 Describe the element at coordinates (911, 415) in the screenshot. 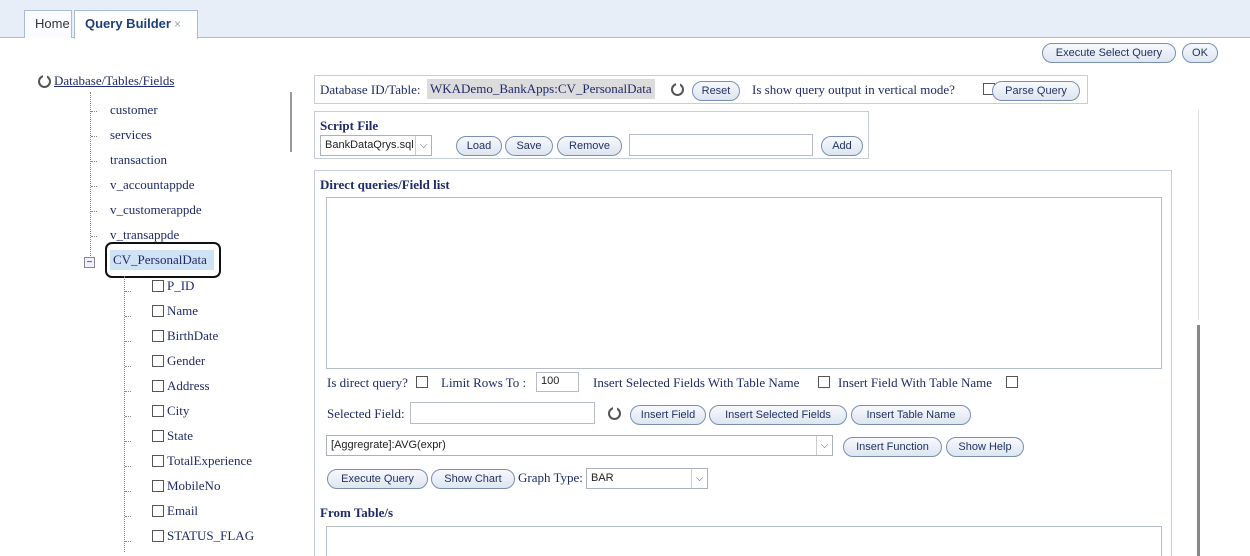

I see `insert-table-name-button: Insert Table Name` at that location.